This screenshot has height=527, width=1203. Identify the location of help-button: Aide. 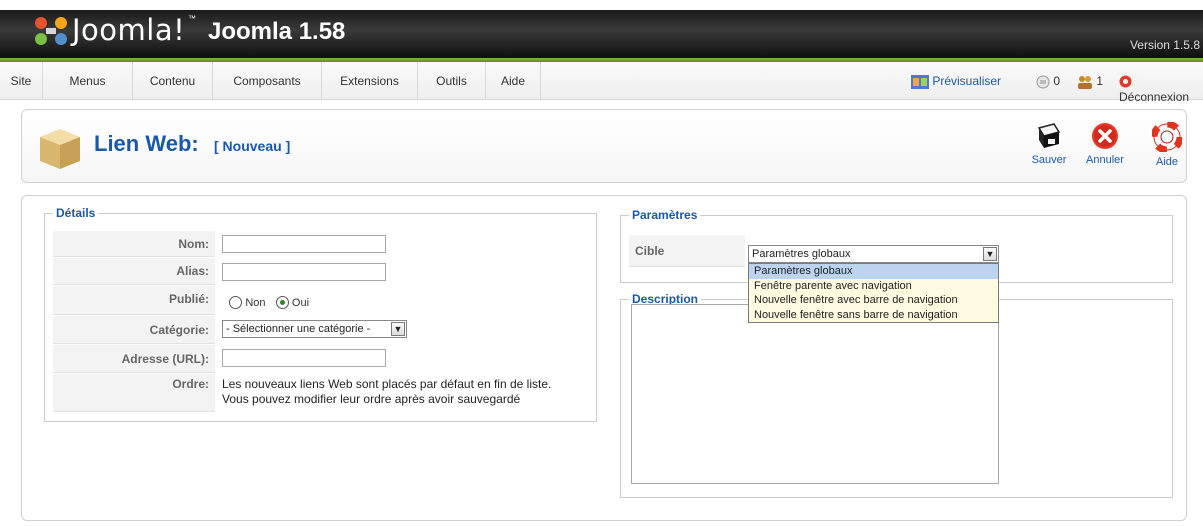
(1167, 145).